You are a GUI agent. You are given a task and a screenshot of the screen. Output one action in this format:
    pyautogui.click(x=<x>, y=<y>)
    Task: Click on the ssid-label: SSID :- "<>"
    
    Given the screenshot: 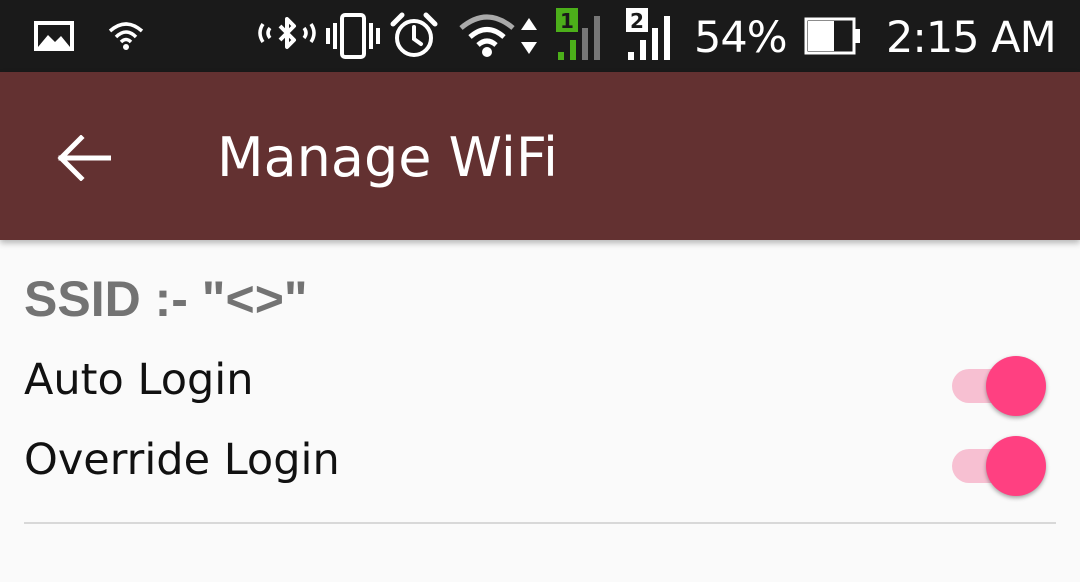 What is the action you would take?
    pyautogui.click(x=166, y=299)
    